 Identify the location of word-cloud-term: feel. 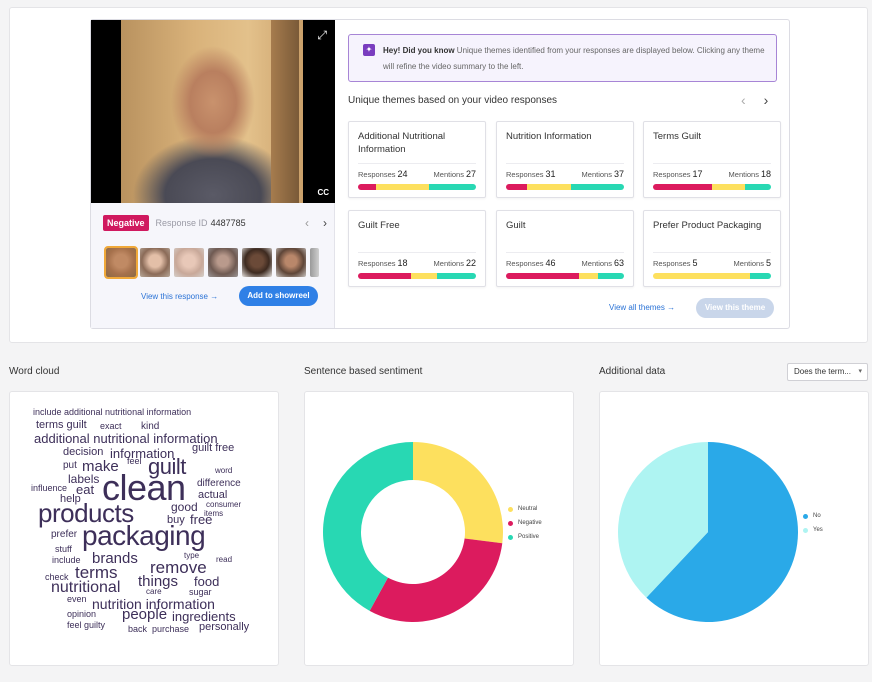
(134, 461).